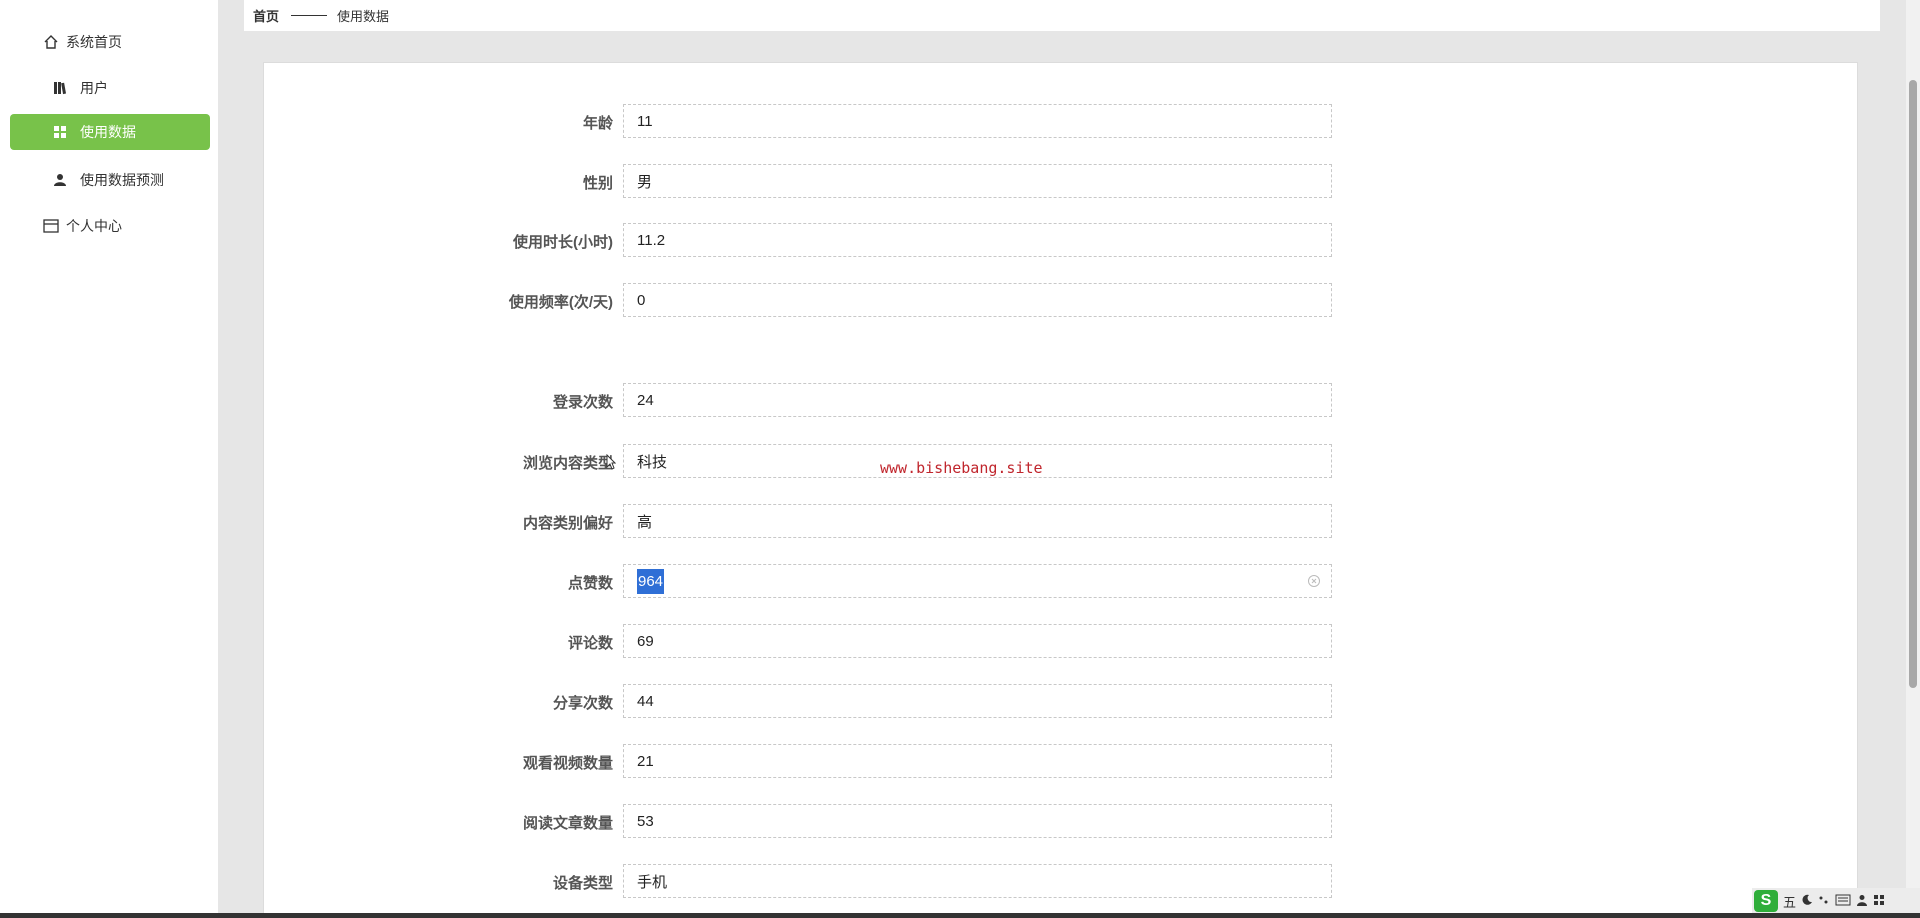 The width and height of the screenshot is (1920, 918). What do you see at coordinates (51, 226) in the screenshot?
I see `card-icon` at bounding box center [51, 226].